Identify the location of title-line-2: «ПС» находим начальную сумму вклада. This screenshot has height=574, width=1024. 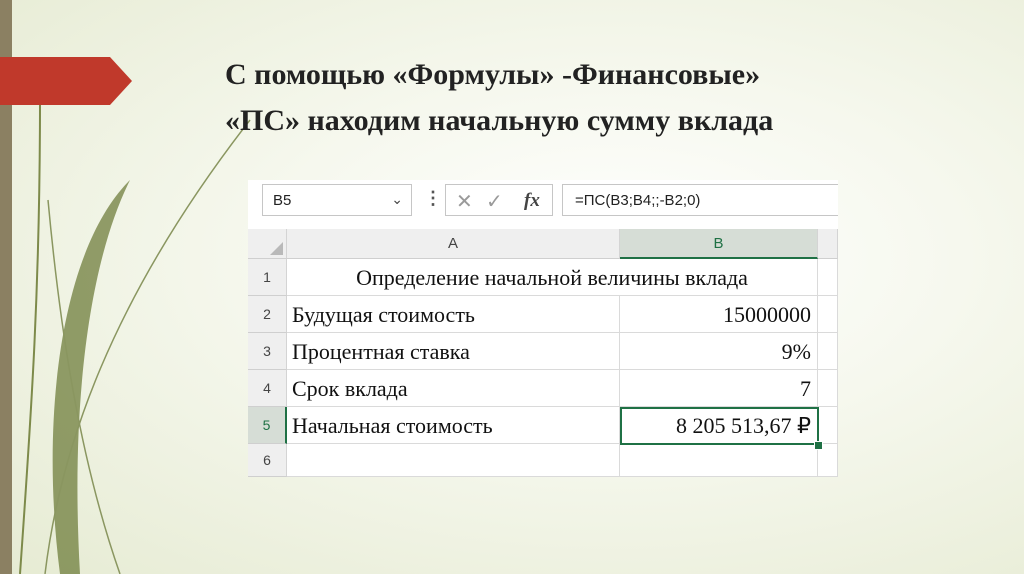
(499, 120).